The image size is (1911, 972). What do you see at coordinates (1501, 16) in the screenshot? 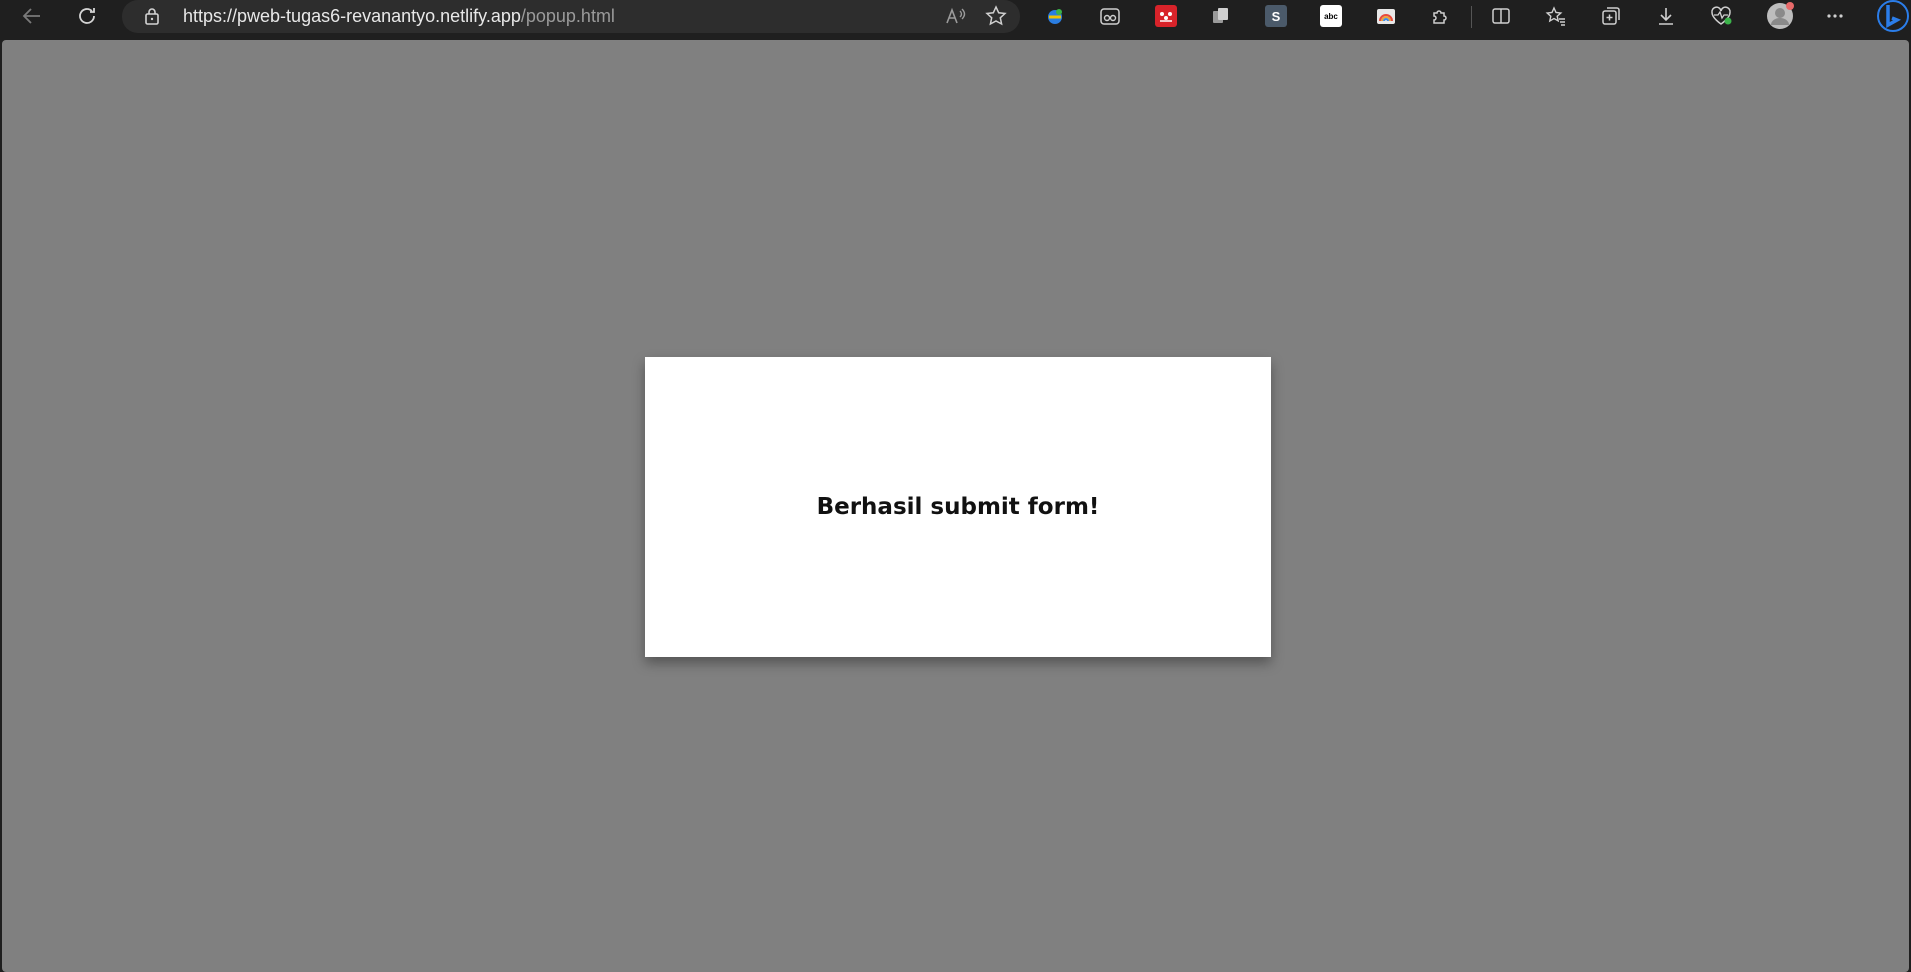
I see `split-screen-icon` at bounding box center [1501, 16].